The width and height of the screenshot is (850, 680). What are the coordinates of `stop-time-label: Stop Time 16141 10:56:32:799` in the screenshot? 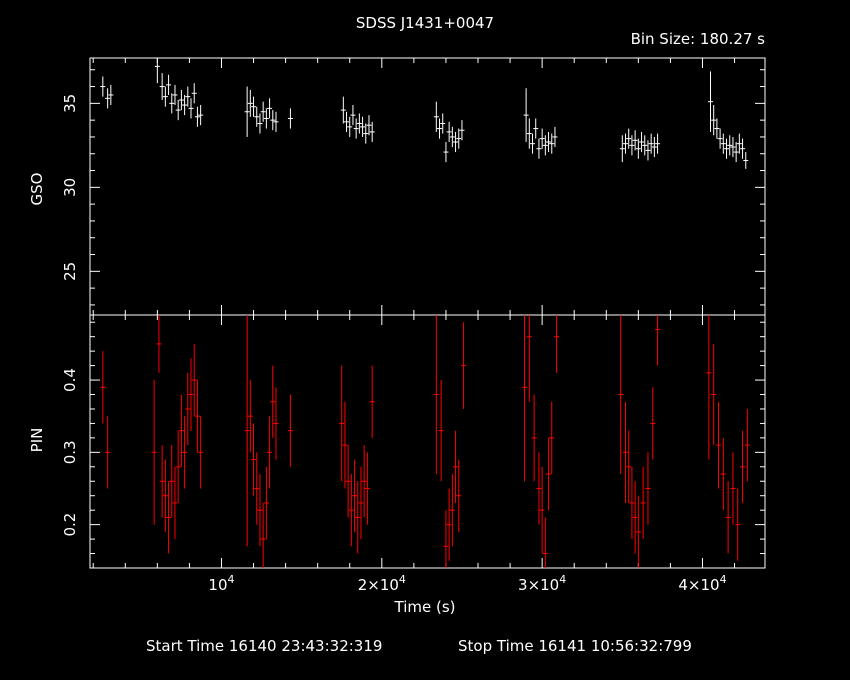 It's located at (575, 646).